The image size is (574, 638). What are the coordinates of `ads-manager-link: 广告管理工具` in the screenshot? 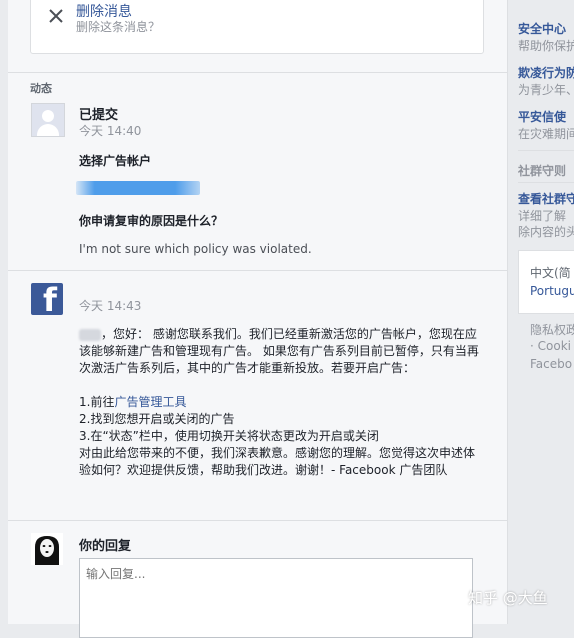 It's located at (150, 402).